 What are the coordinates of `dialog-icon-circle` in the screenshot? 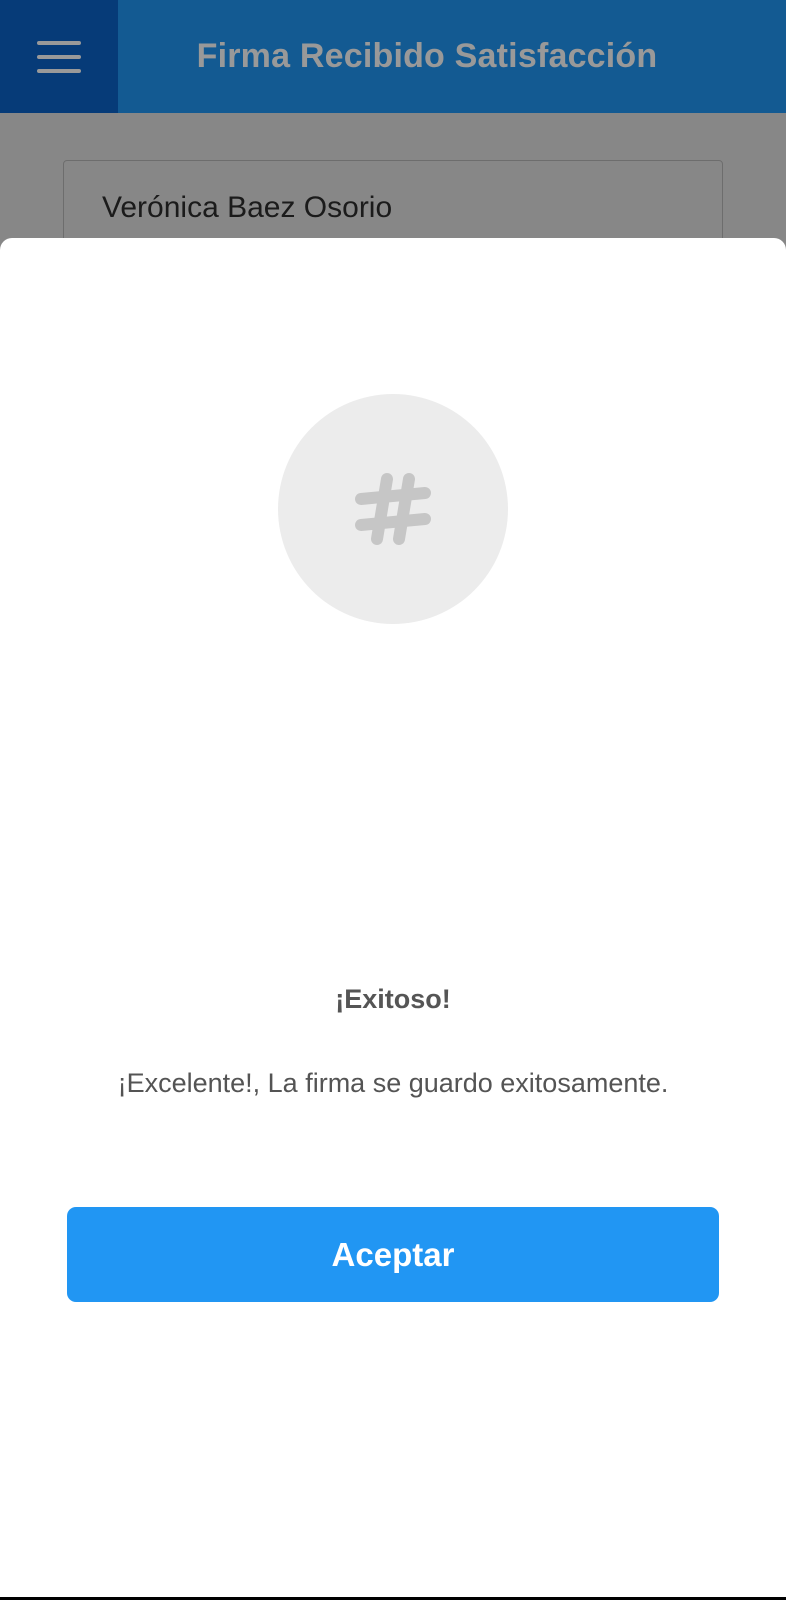 It's located at (393, 509).